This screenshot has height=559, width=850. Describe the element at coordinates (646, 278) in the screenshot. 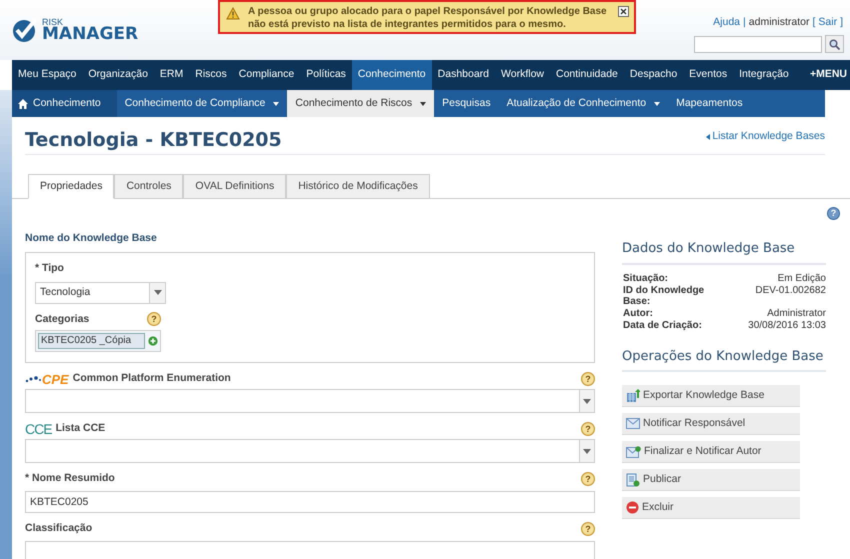

I see `detail-label: Situação:` at that location.